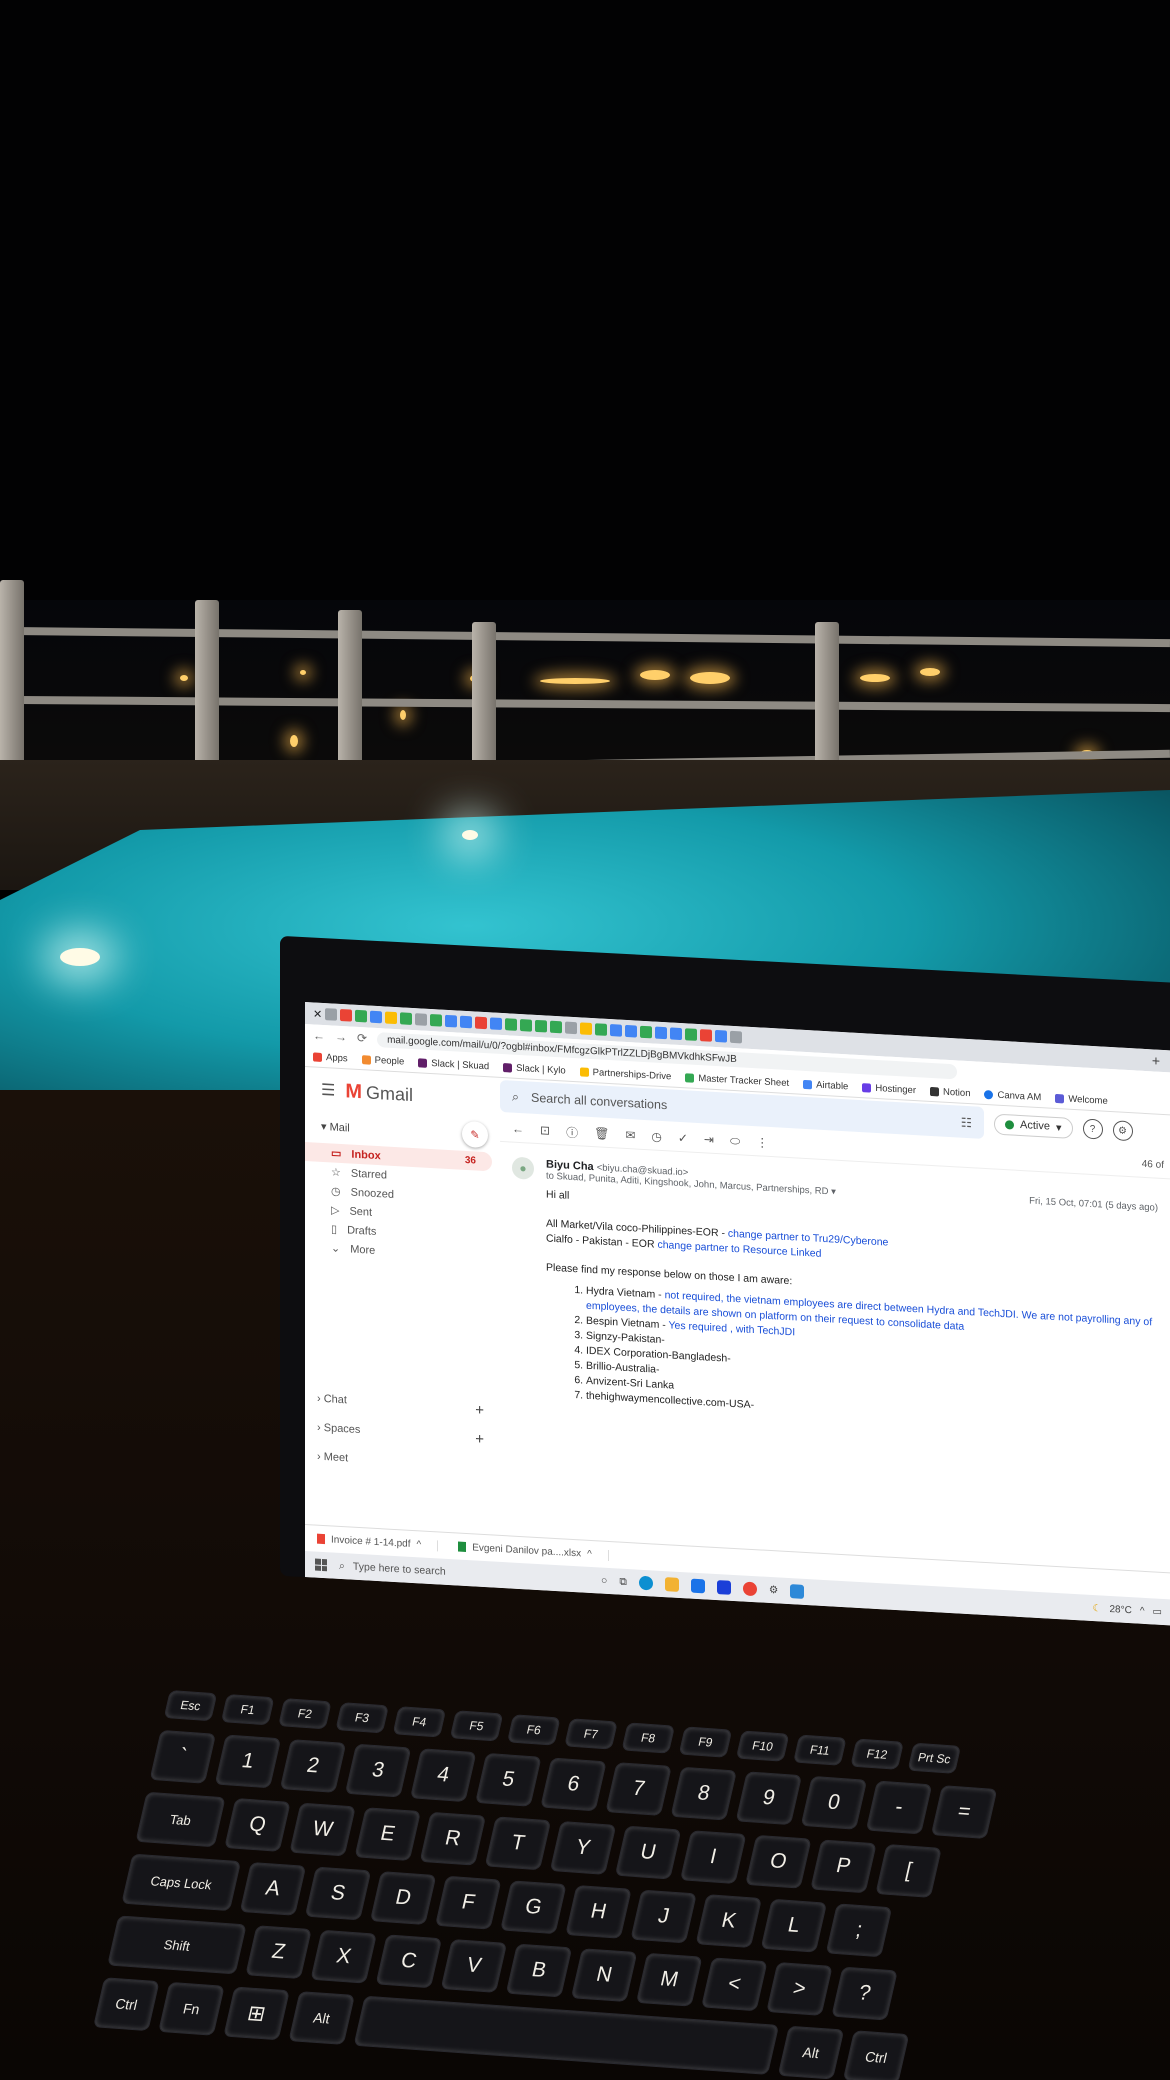  What do you see at coordinates (330, 1057) in the screenshot?
I see `bookmark-apps: Apps` at bounding box center [330, 1057].